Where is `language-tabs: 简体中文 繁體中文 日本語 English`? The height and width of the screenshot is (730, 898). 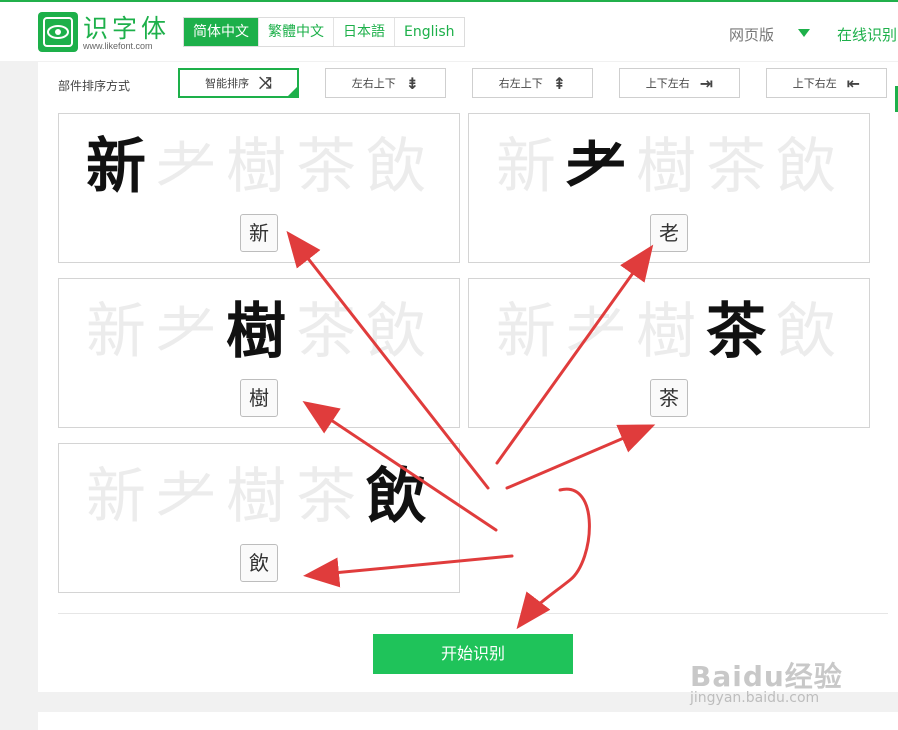 language-tabs: 简体中文 繁體中文 日本語 English is located at coordinates (324, 32).